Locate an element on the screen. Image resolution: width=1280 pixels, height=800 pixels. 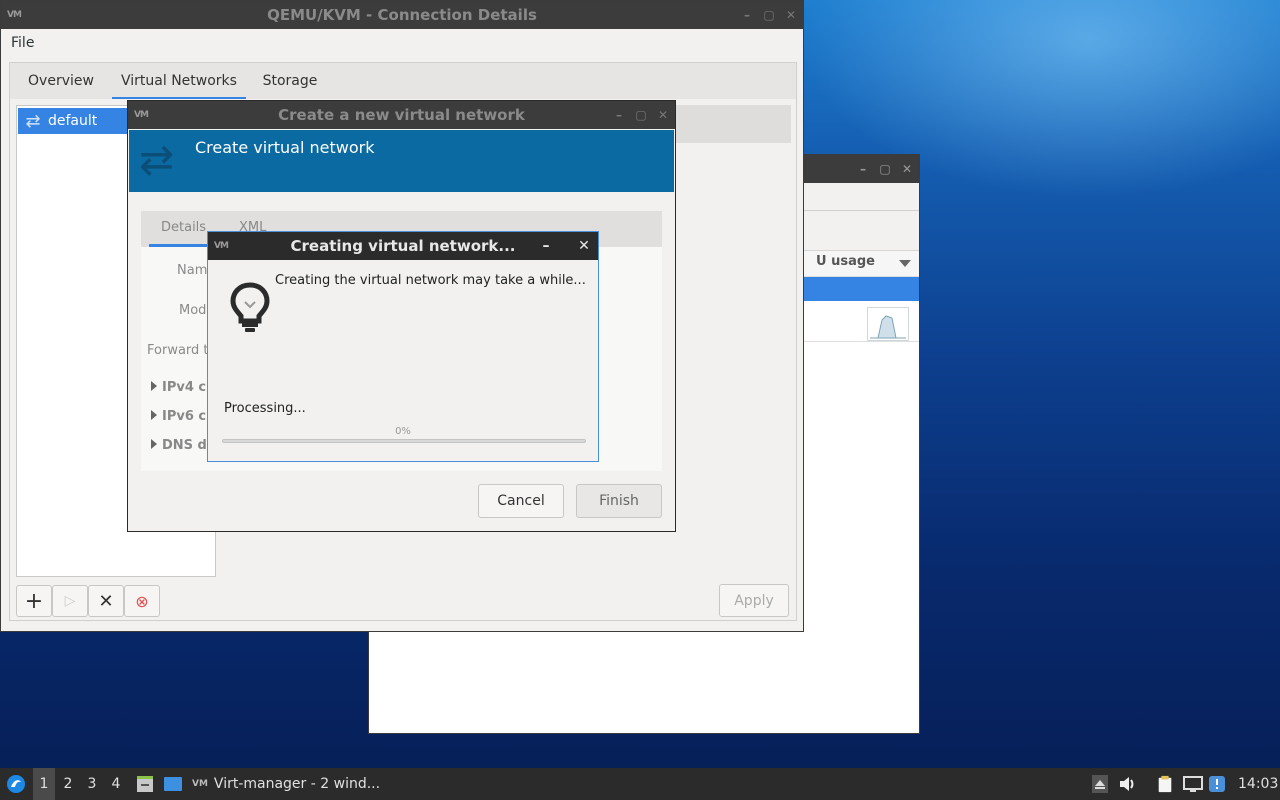
delete-network-button: ✕ is located at coordinates (106, 601).